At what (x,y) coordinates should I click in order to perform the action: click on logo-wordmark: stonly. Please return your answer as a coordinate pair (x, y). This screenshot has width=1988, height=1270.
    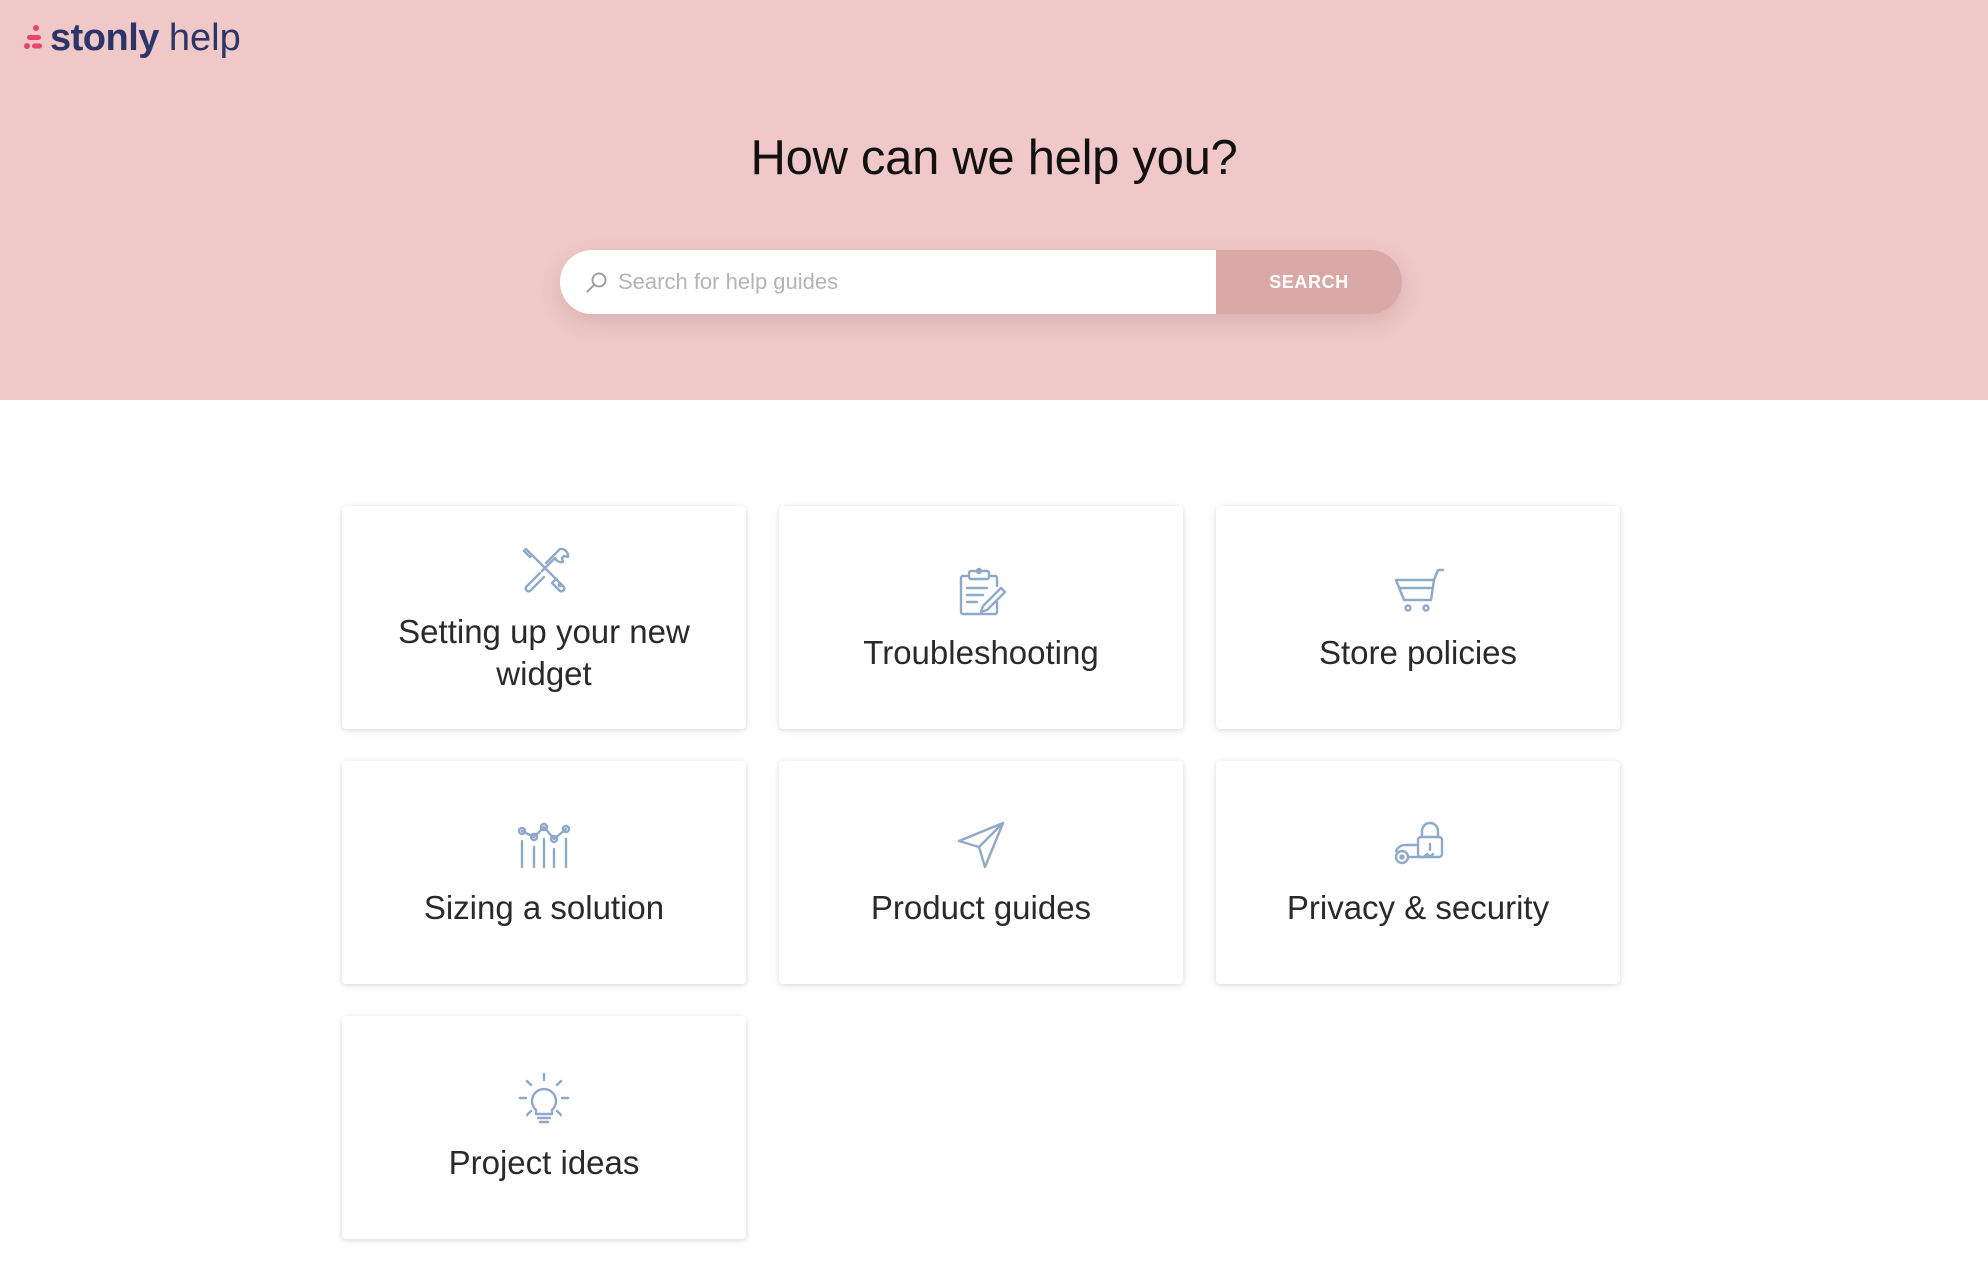
    Looking at the image, I should click on (104, 38).